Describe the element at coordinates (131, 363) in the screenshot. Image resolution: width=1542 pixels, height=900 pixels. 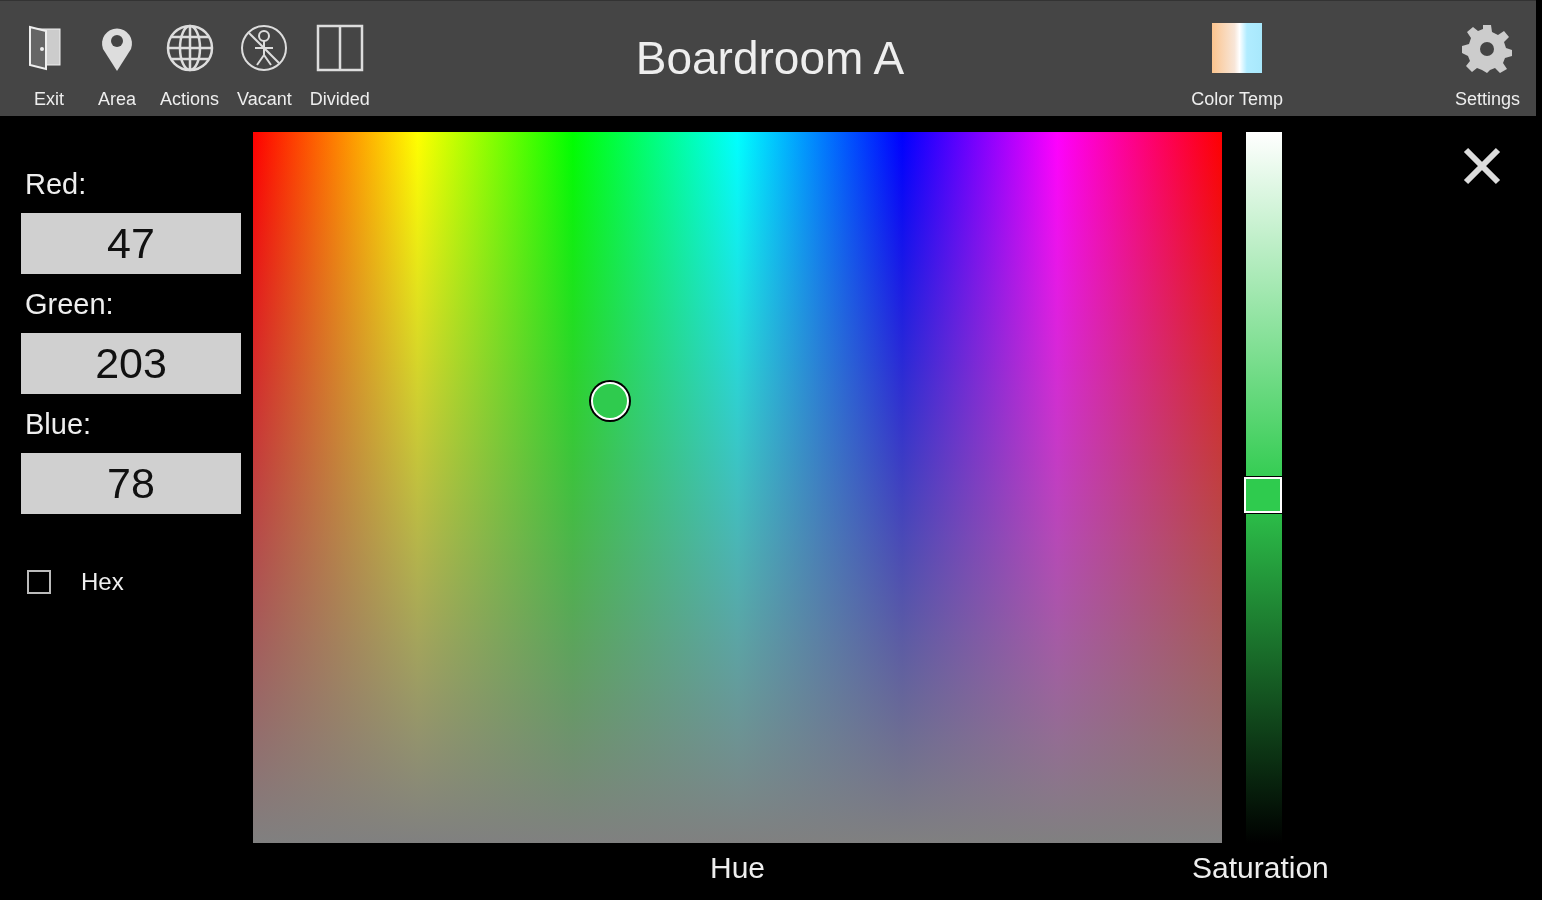
I see `value-input-field: 203` at that location.